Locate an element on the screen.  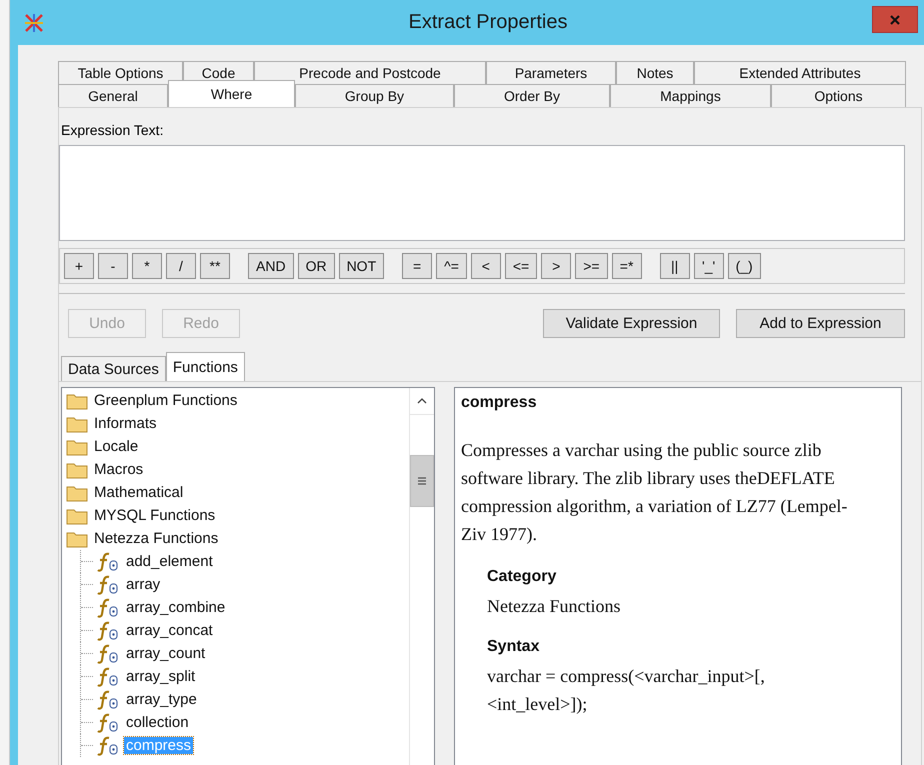
tab: Notes is located at coordinates (655, 72).